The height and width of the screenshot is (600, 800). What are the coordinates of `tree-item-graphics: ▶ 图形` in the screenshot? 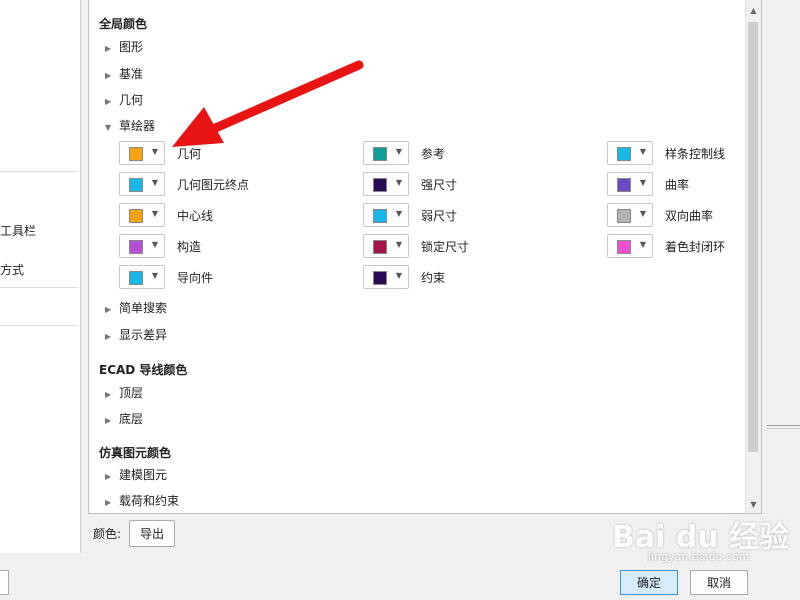 It's located at (124, 46).